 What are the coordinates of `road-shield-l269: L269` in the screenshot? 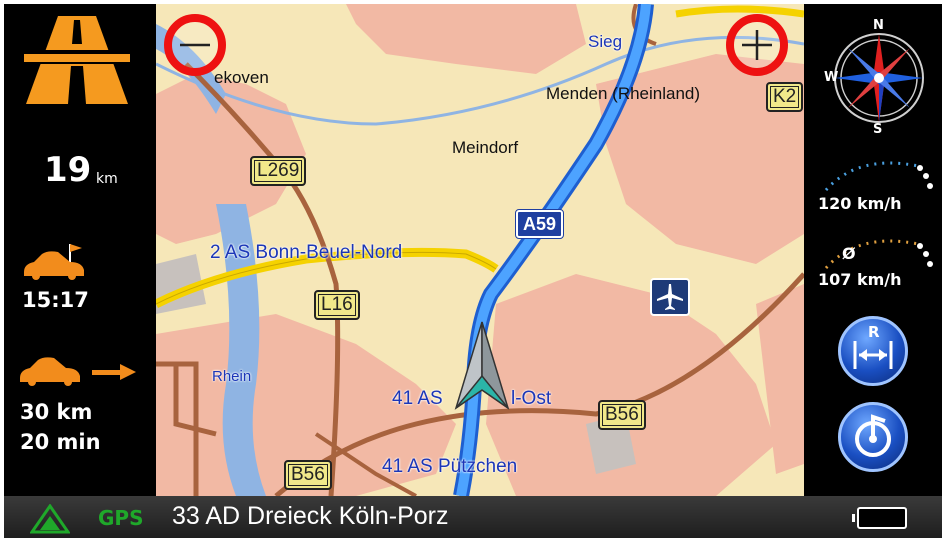 It's located at (278, 171).